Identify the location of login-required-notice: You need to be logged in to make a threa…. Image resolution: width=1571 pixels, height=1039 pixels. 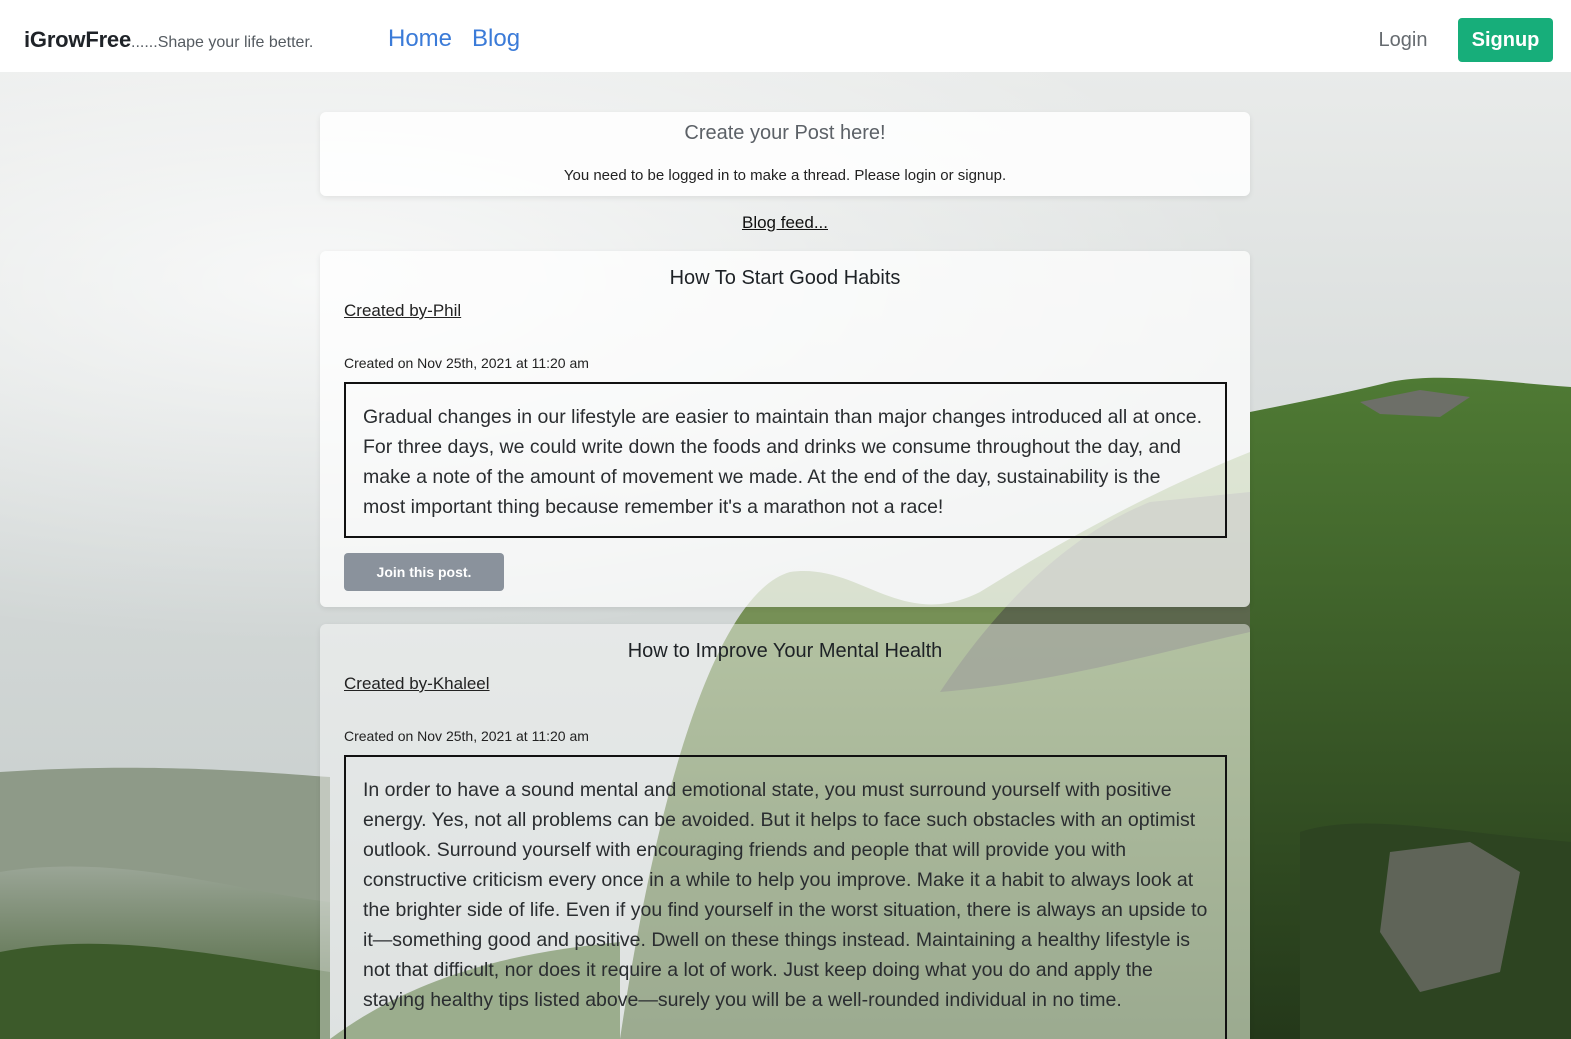
(785, 175).